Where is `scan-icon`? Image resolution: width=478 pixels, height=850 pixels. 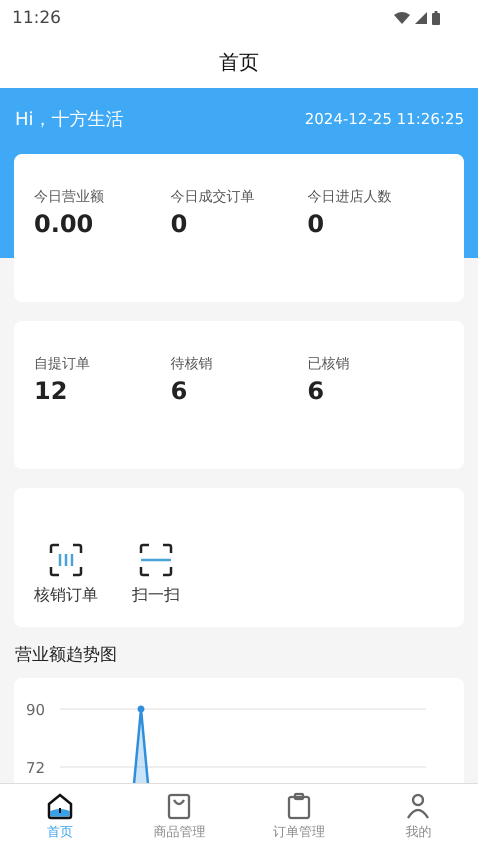
scan-icon is located at coordinates (156, 560).